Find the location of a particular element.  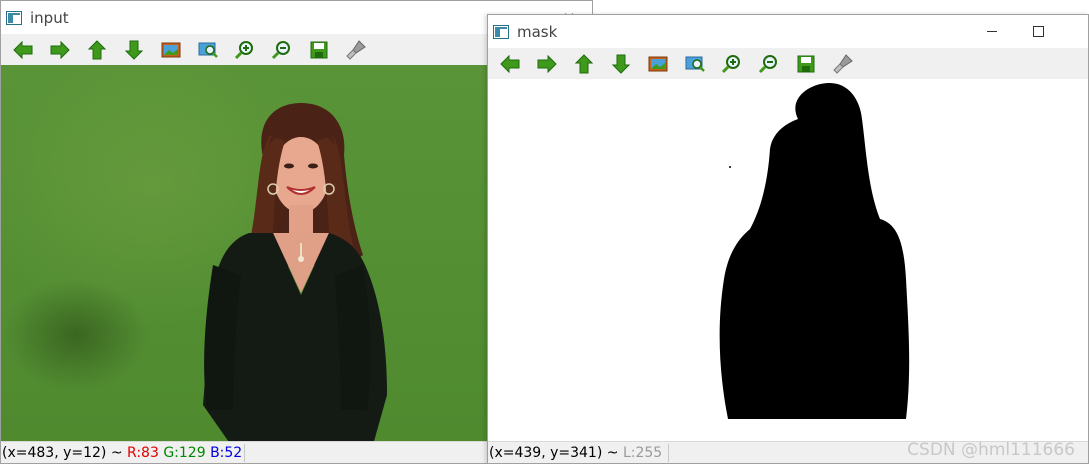

toolbar is located at coordinates (788, 63).